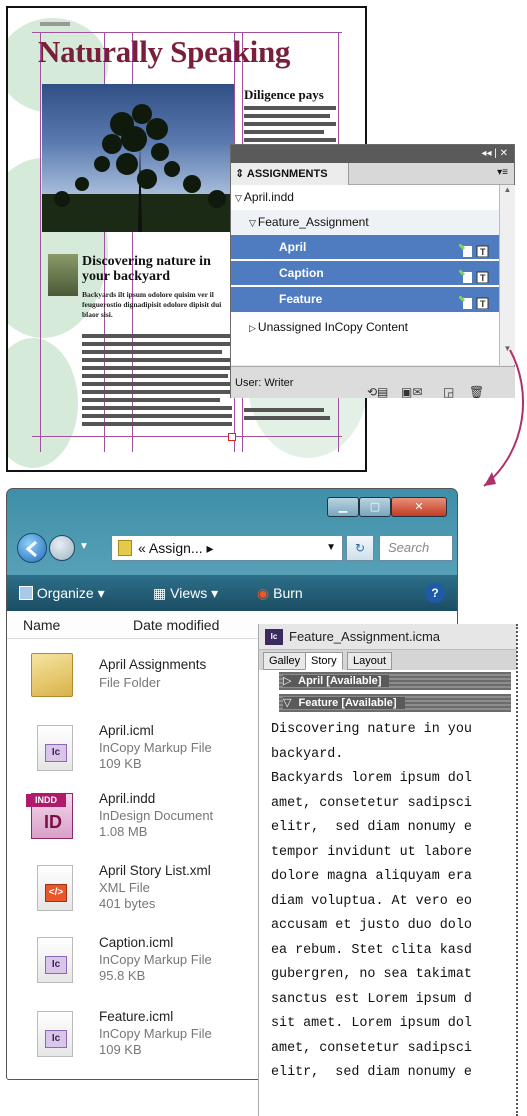 The image size is (527, 1116). I want to click on user-label: User: Writer, so click(264, 383).